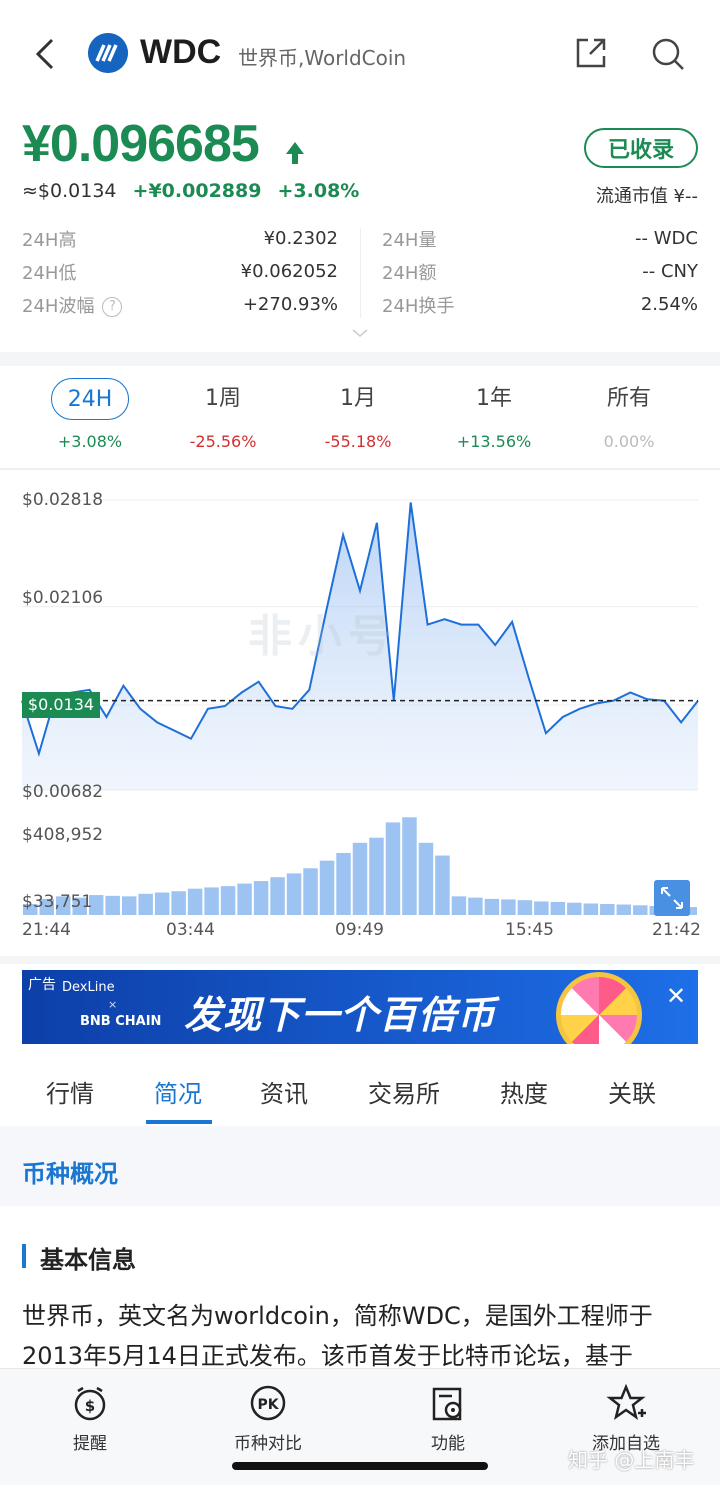  I want to click on x-tick-label: 21:42, so click(676, 930).